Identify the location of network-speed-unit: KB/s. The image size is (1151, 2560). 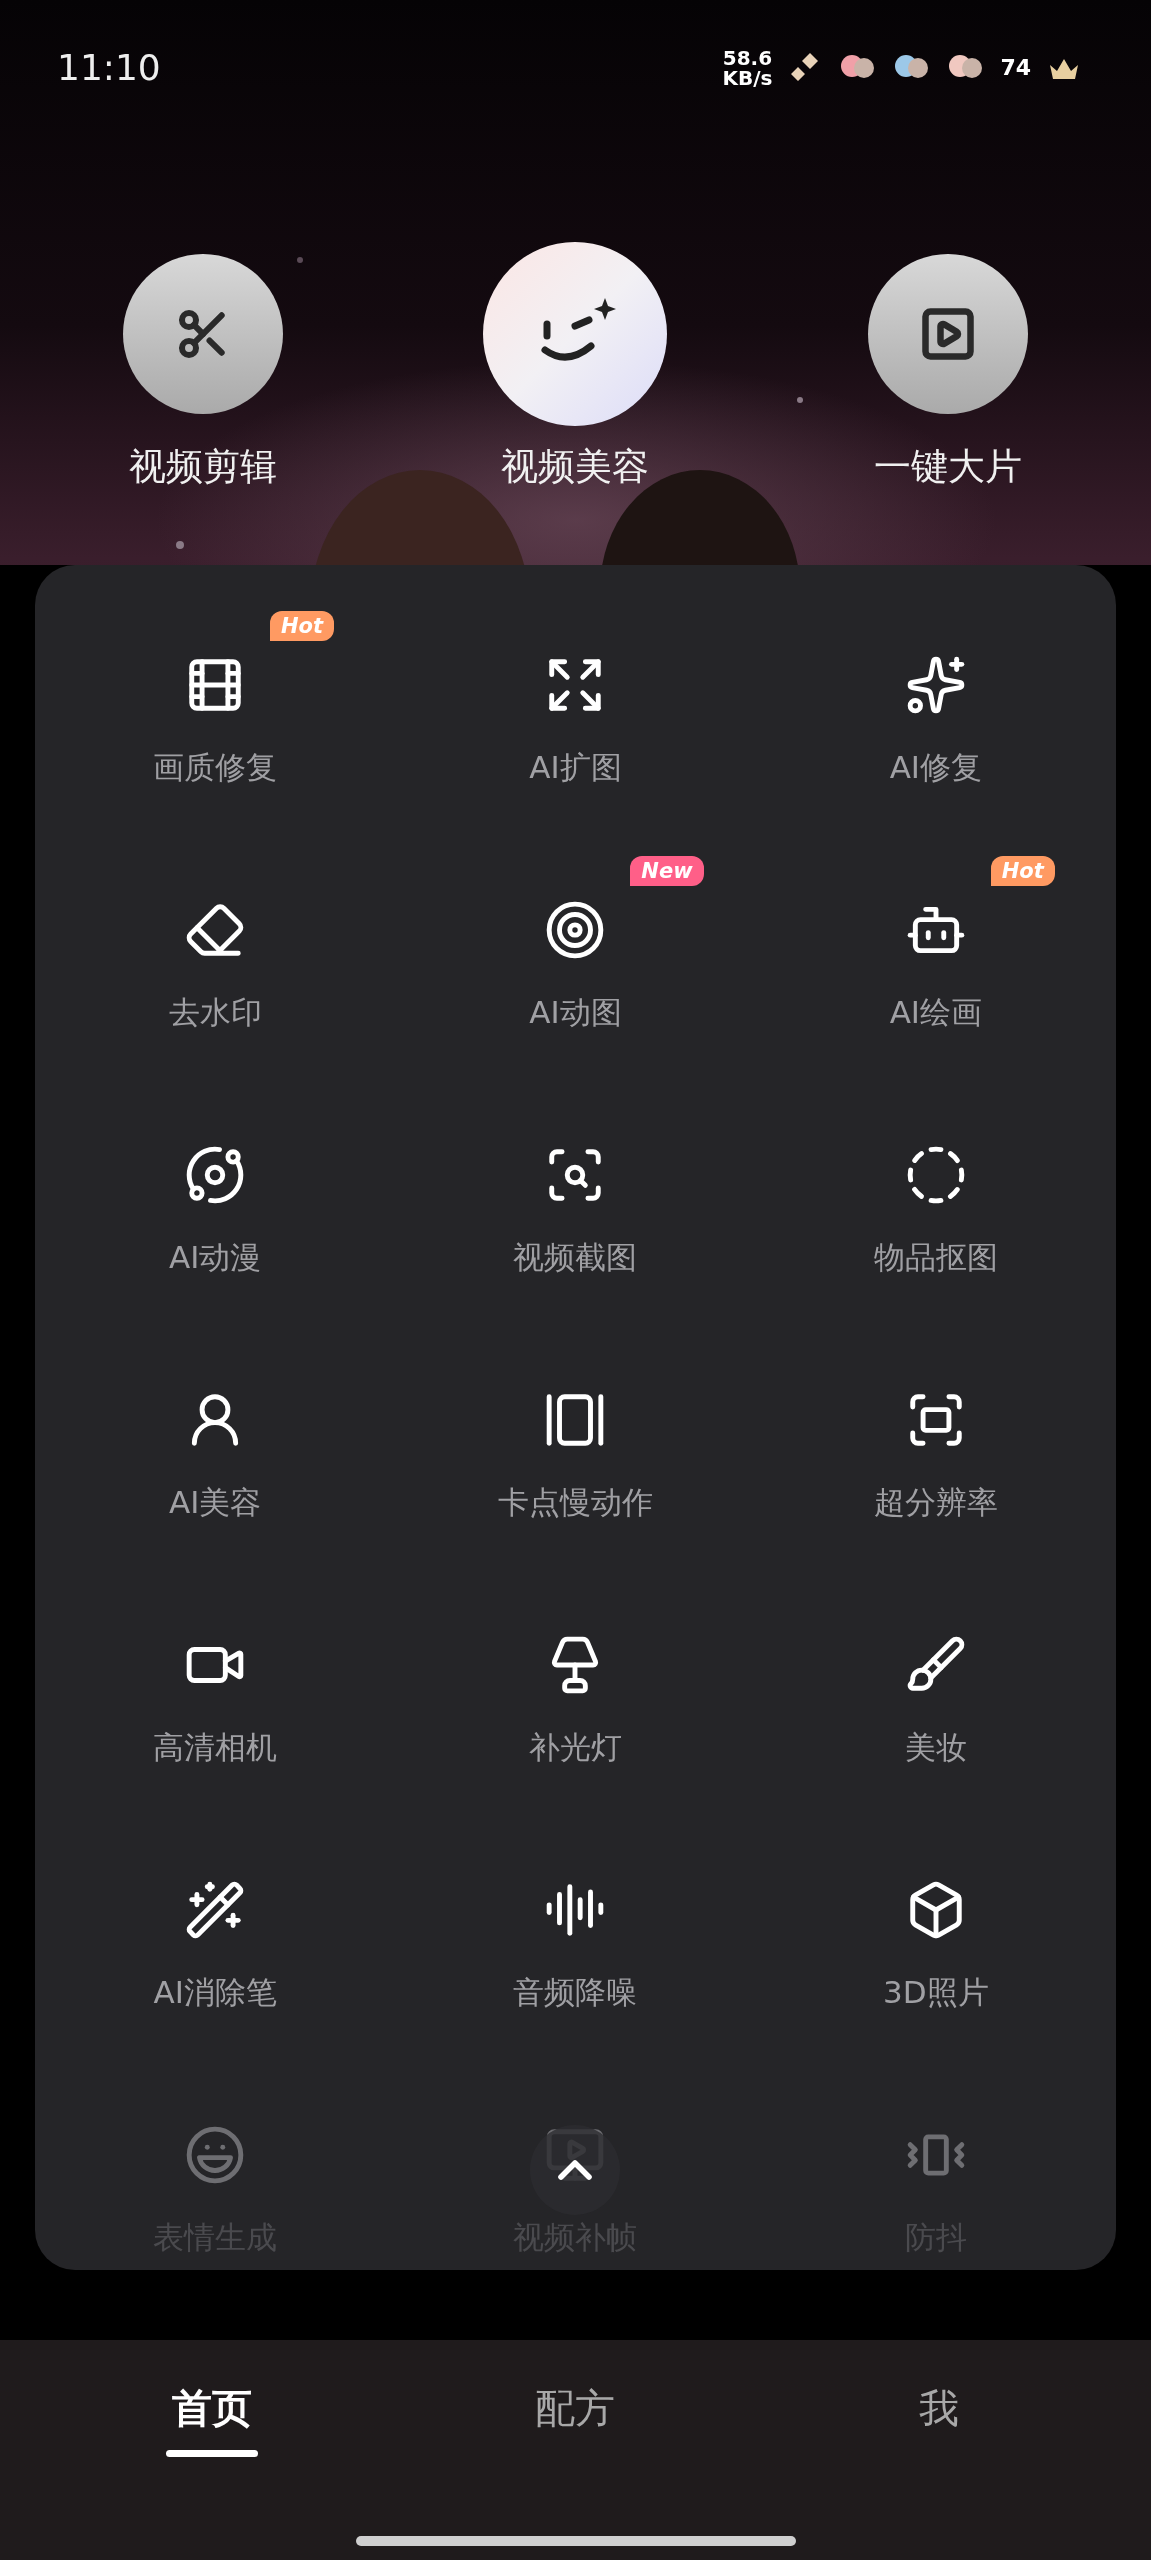
(747, 77).